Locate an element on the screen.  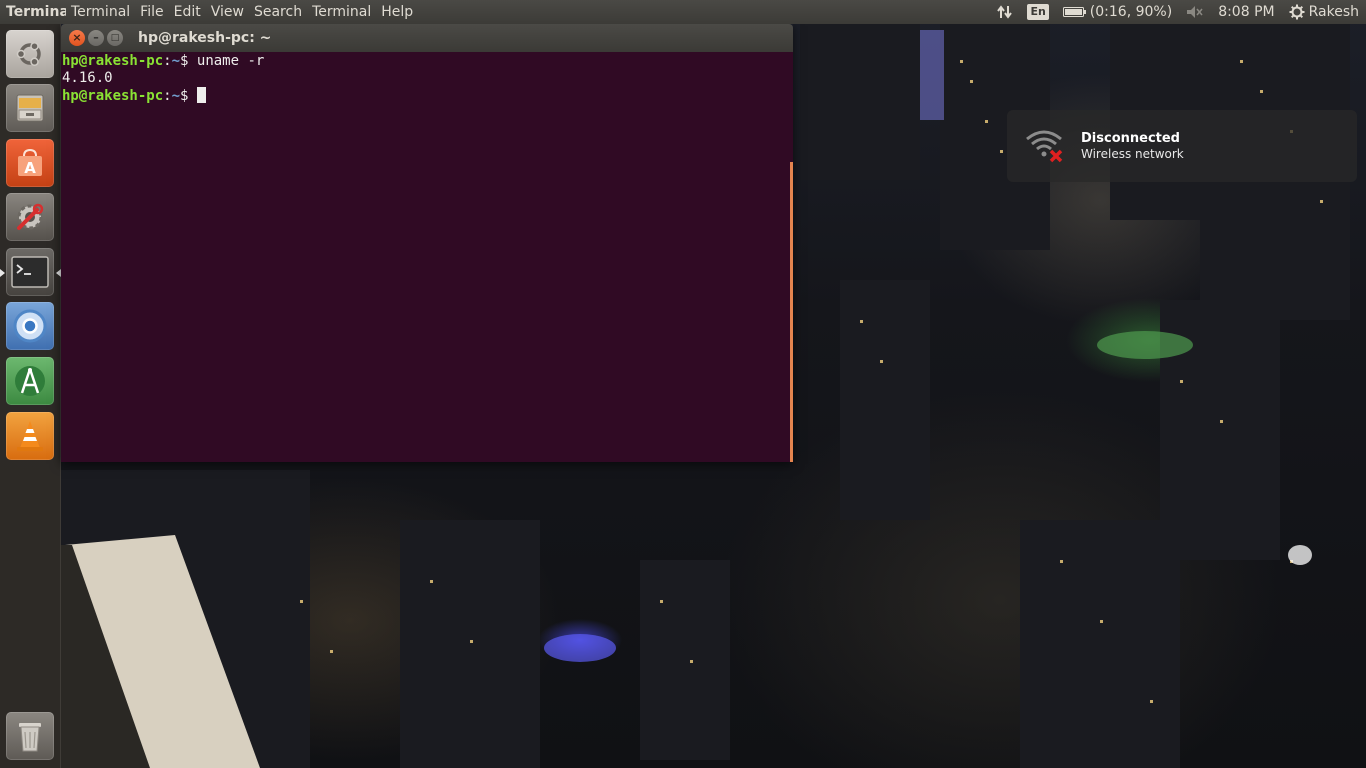
keyboard-layout-badge: En is located at coordinates (1038, 12).